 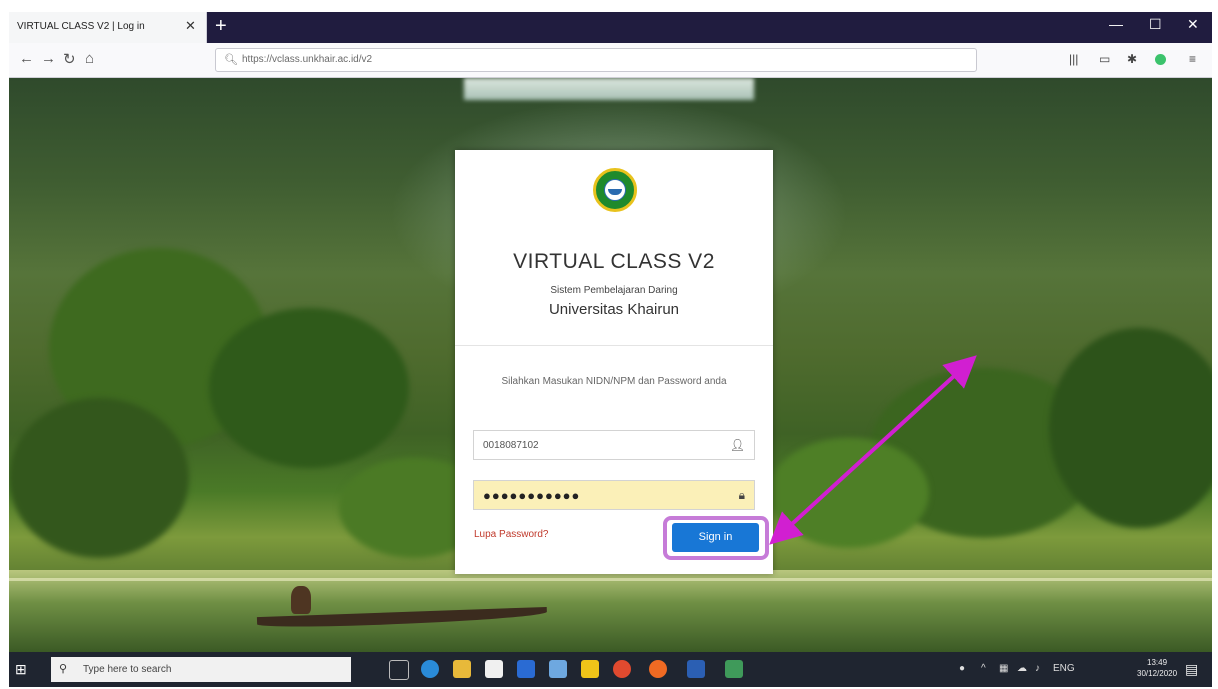 What do you see at coordinates (1022, 668) in the screenshot?
I see `cloud-icon: ☁` at bounding box center [1022, 668].